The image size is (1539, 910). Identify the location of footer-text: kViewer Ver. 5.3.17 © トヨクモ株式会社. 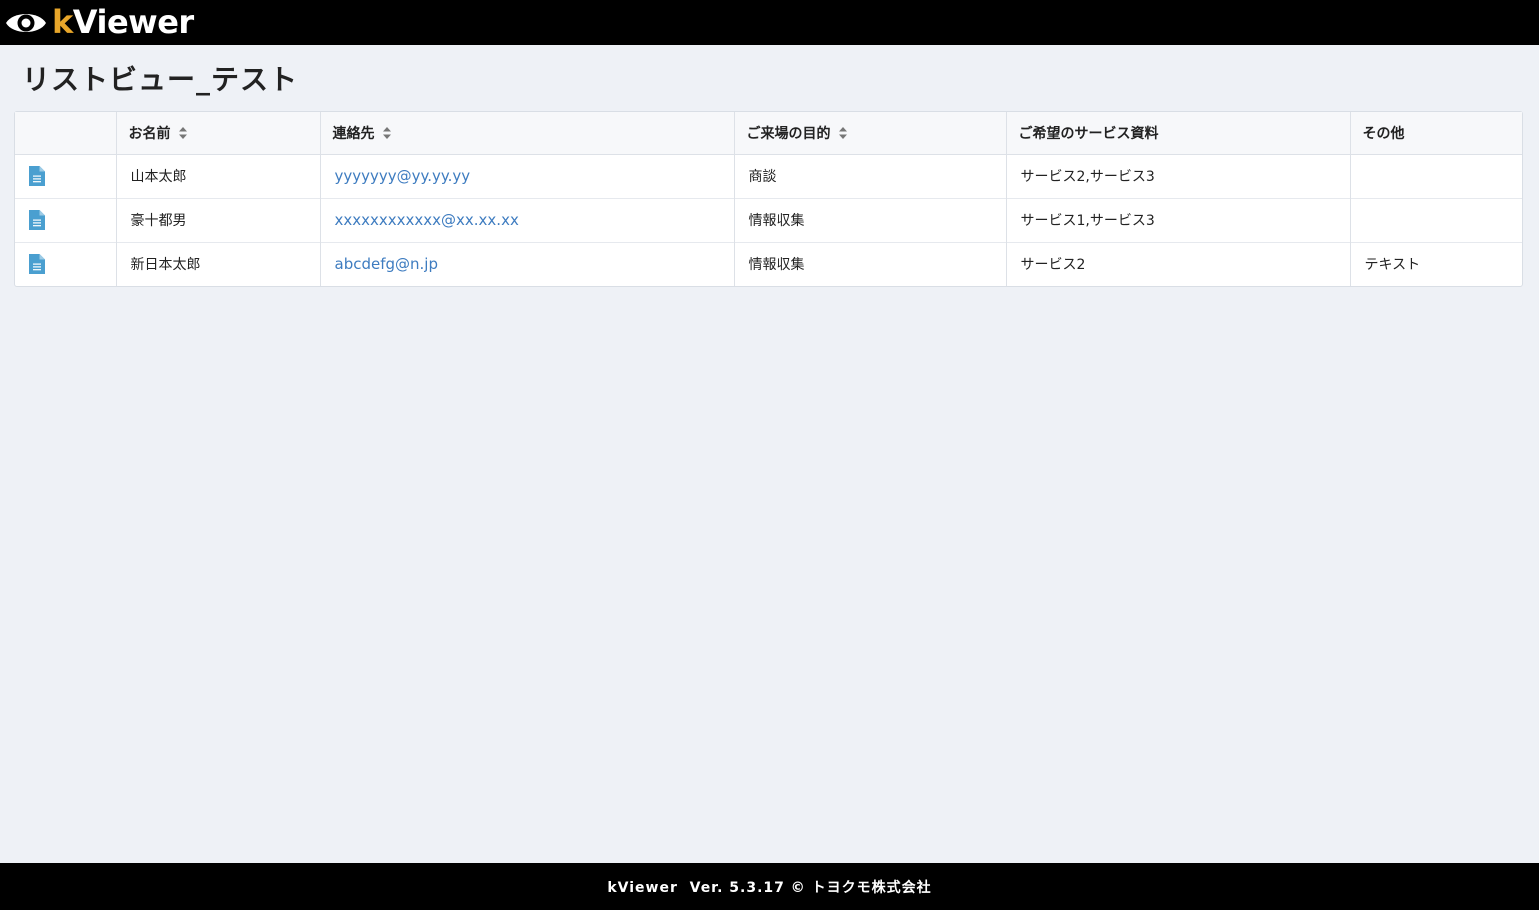
(769, 887).